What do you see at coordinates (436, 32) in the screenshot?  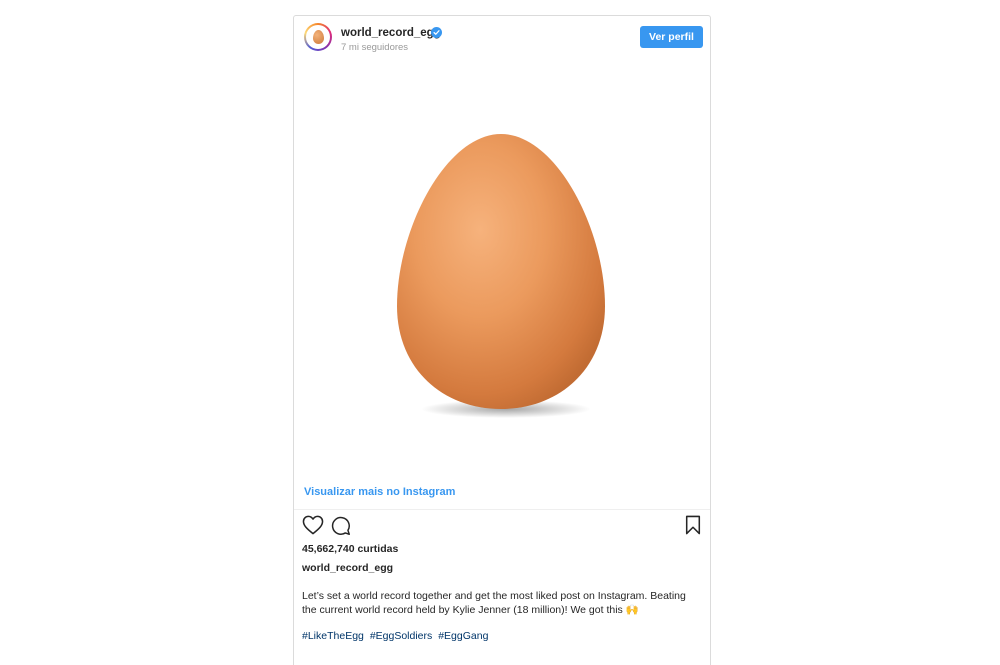 I see `verified-badge-icon` at bounding box center [436, 32].